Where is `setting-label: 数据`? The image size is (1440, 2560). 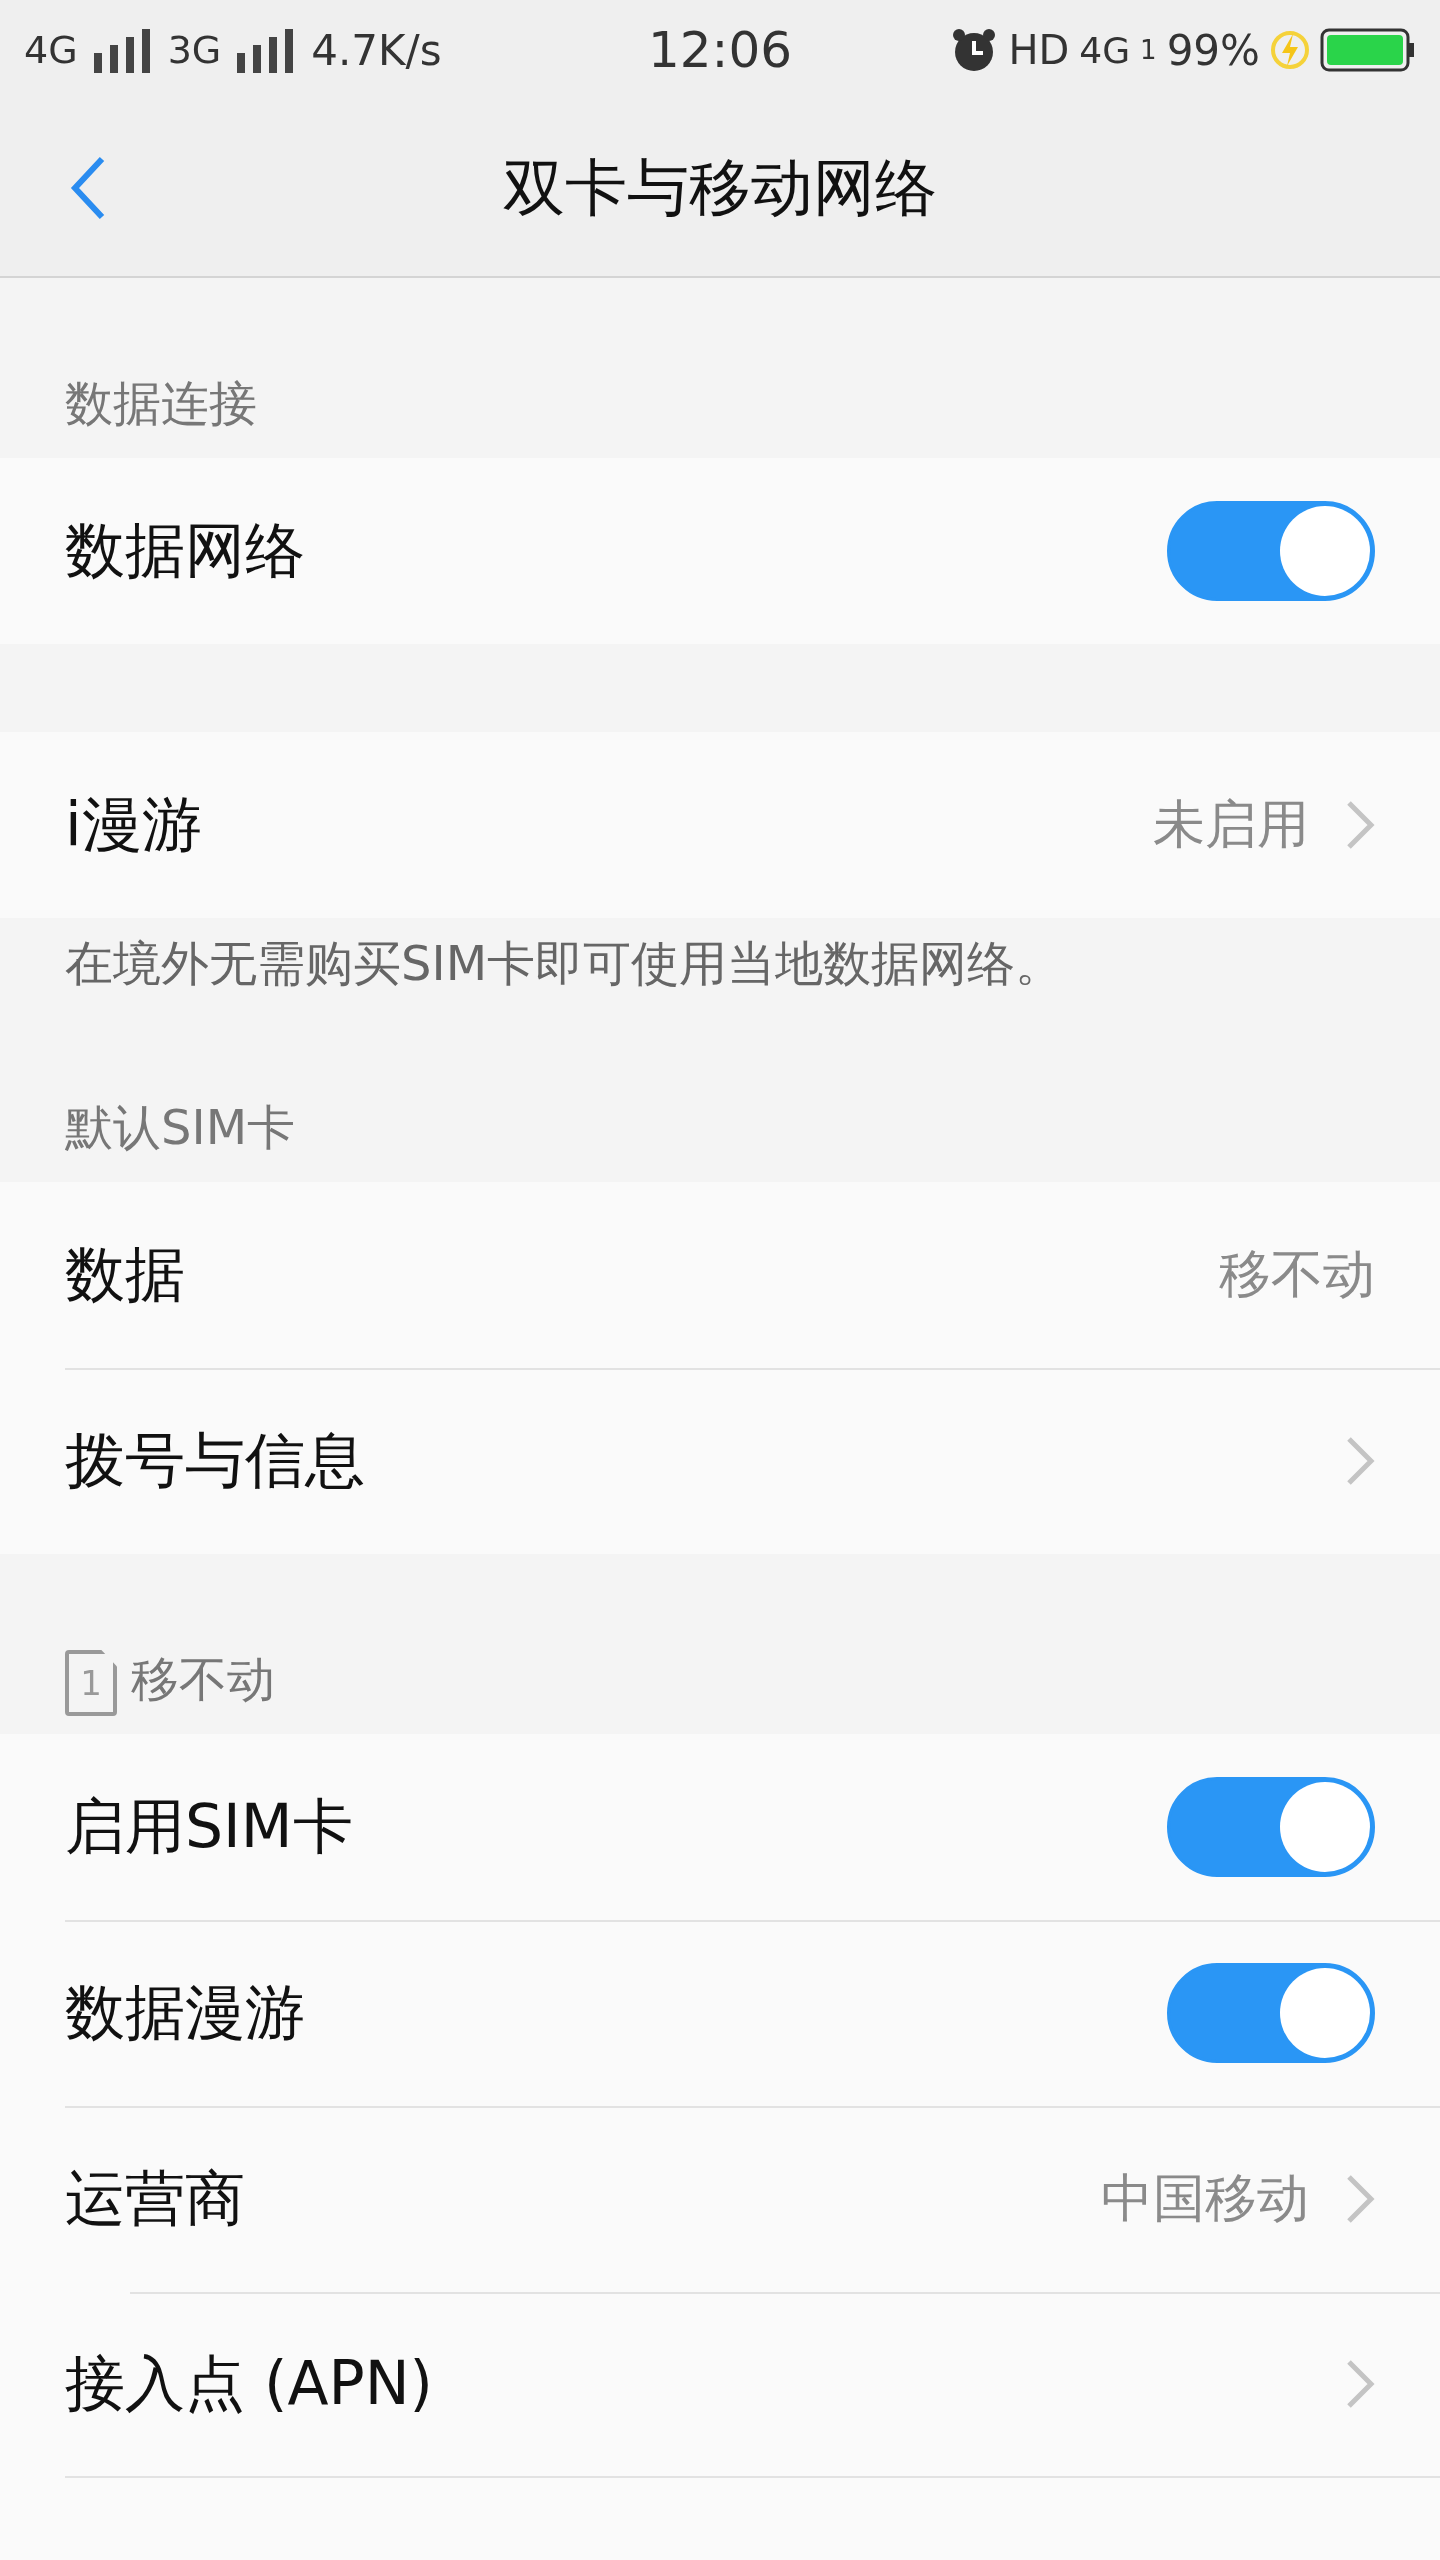 setting-label: 数据 is located at coordinates (125, 1274).